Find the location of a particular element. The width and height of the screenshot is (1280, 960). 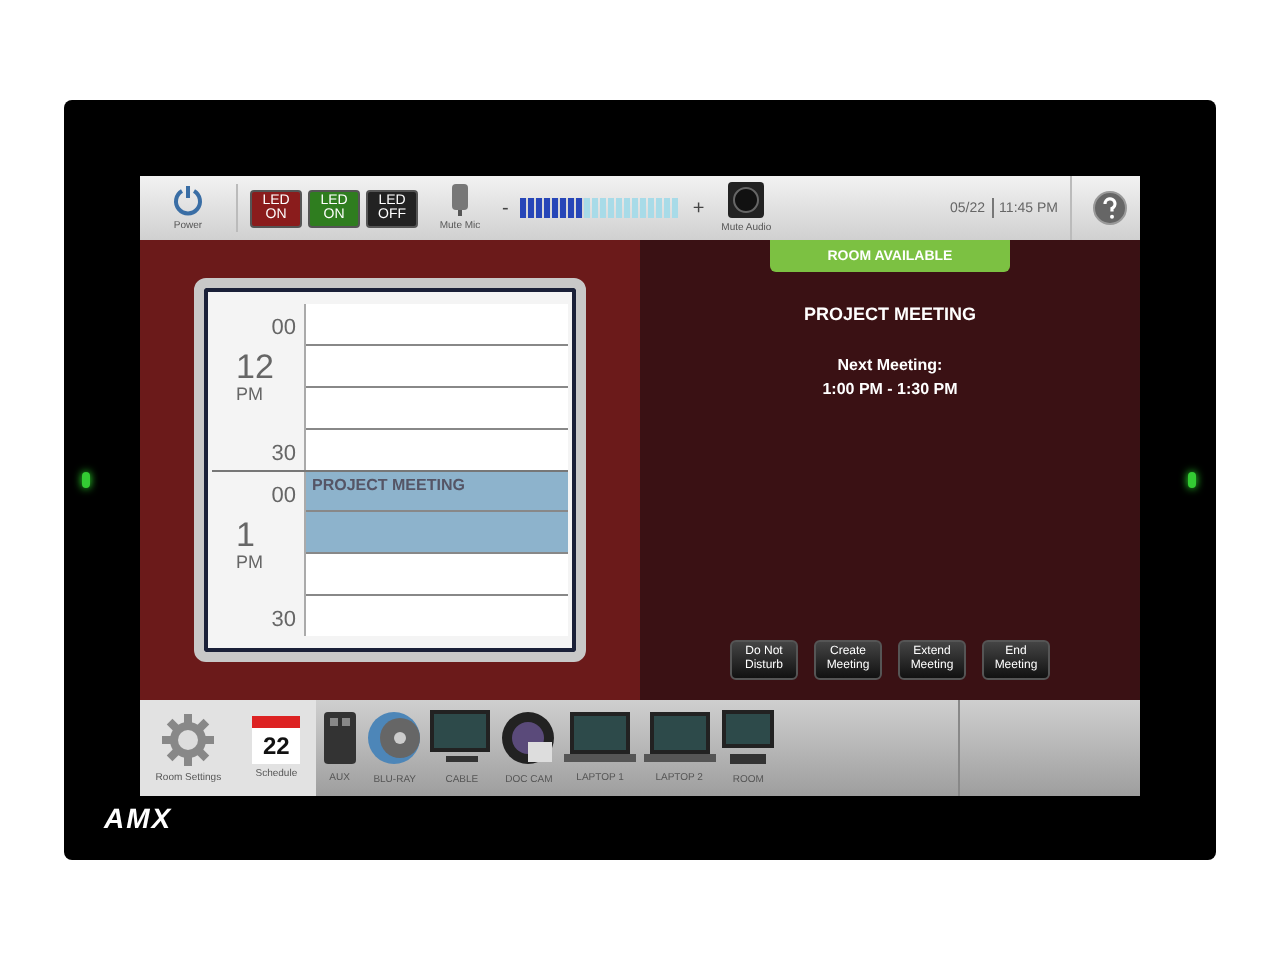

monitor-icon is located at coordinates (748, 738).